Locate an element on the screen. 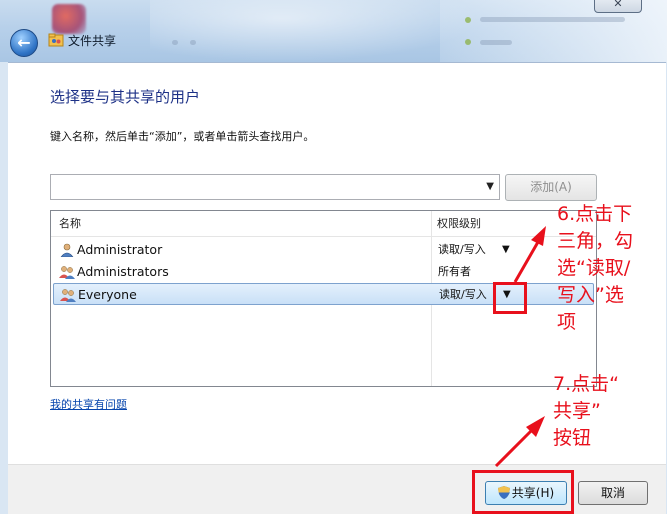 The image size is (667, 514). annotation-line: 三角，勾 is located at coordinates (595, 241).